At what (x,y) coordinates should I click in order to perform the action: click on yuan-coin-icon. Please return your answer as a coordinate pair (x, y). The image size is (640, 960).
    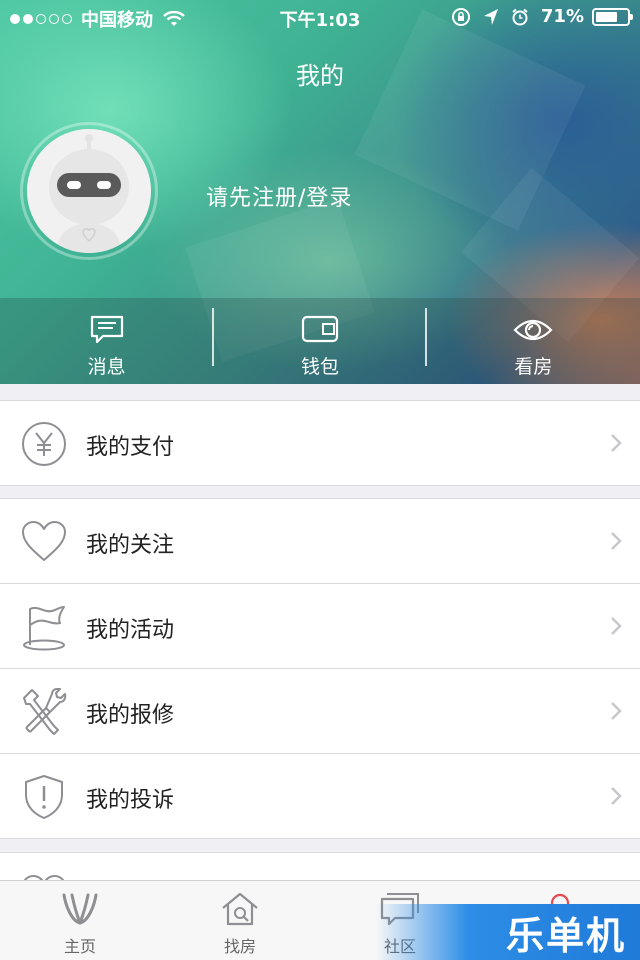
    Looking at the image, I should click on (44, 444).